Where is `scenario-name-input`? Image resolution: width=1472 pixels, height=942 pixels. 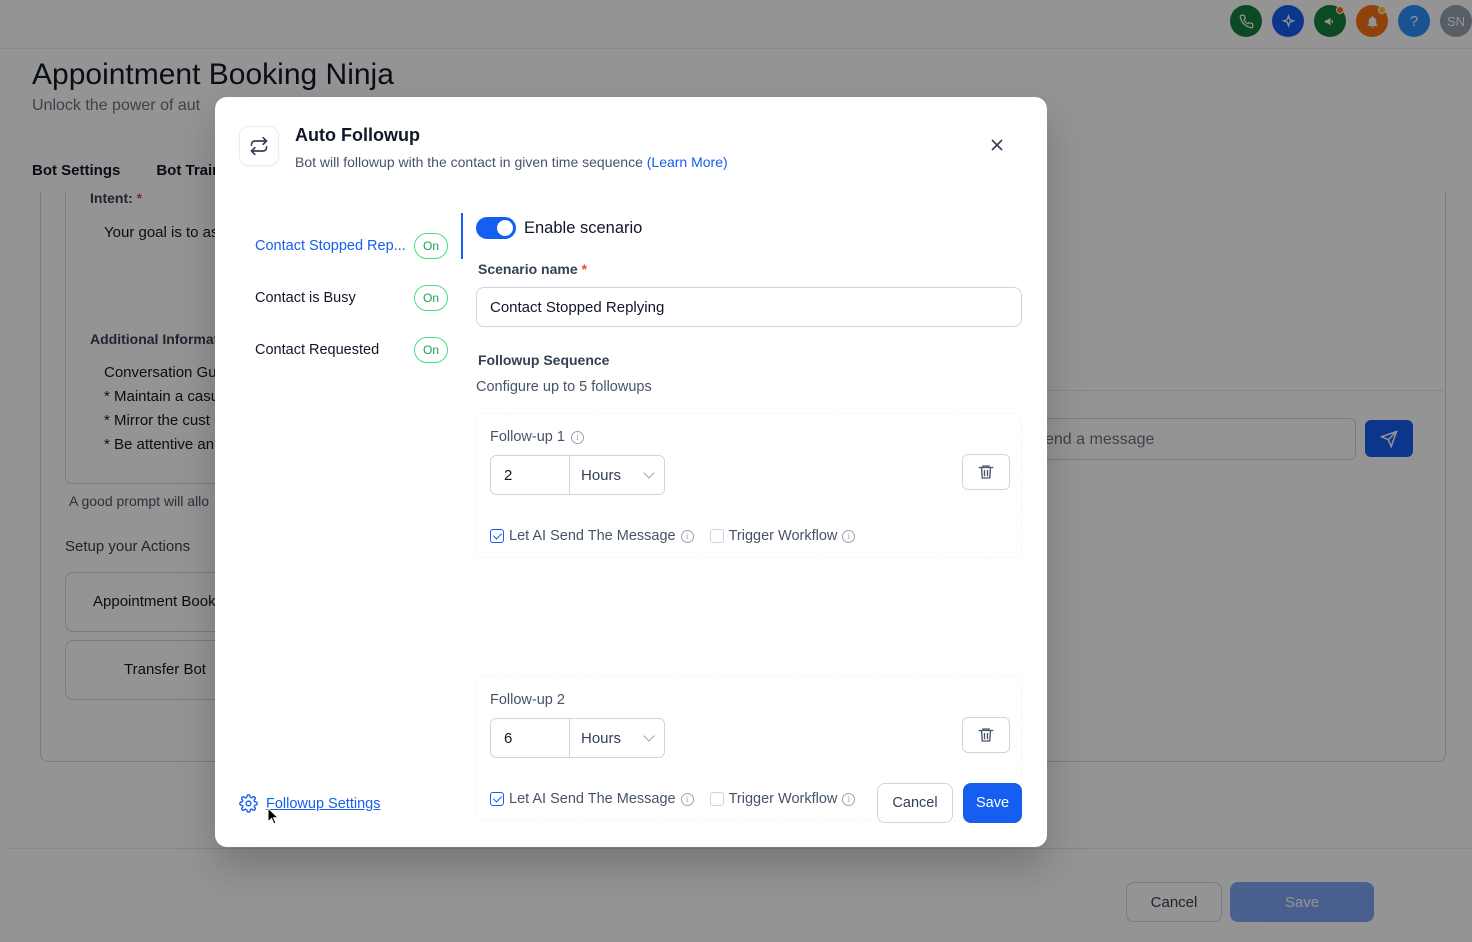 scenario-name-input is located at coordinates (749, 307).